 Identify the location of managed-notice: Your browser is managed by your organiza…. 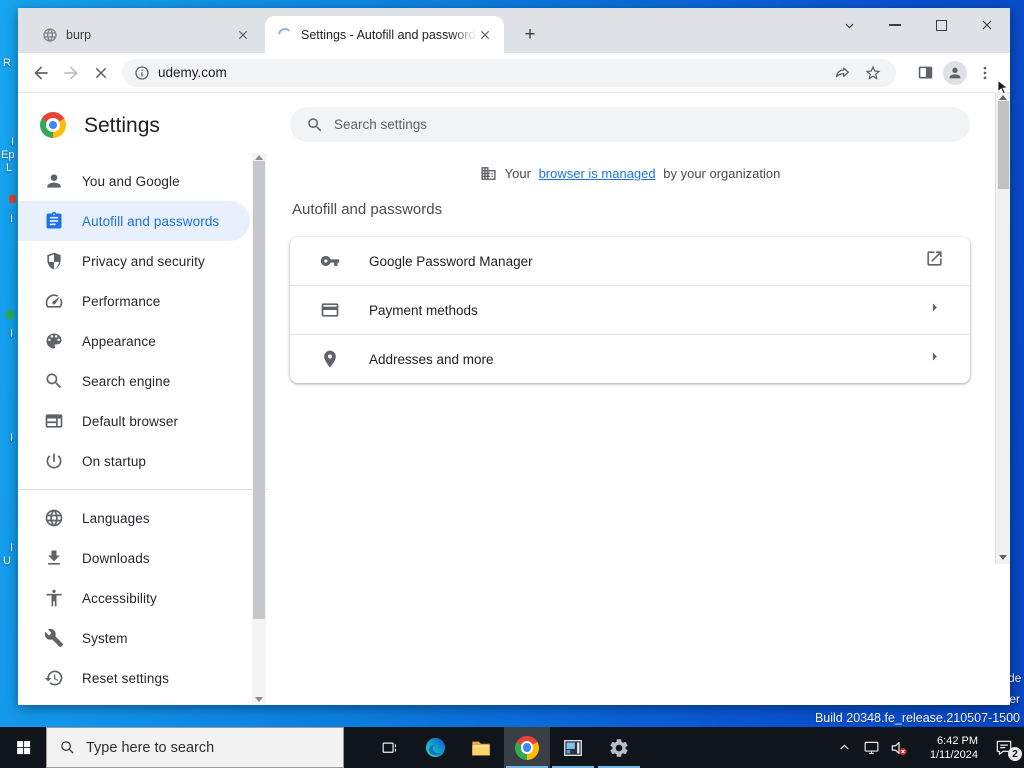
(630, 173).